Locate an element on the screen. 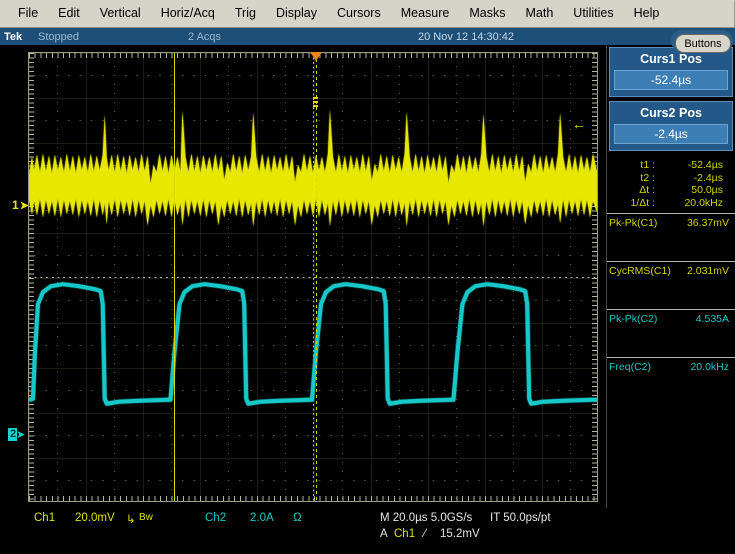  trigger-position-marker-icon is located at coordinates (316, 56).